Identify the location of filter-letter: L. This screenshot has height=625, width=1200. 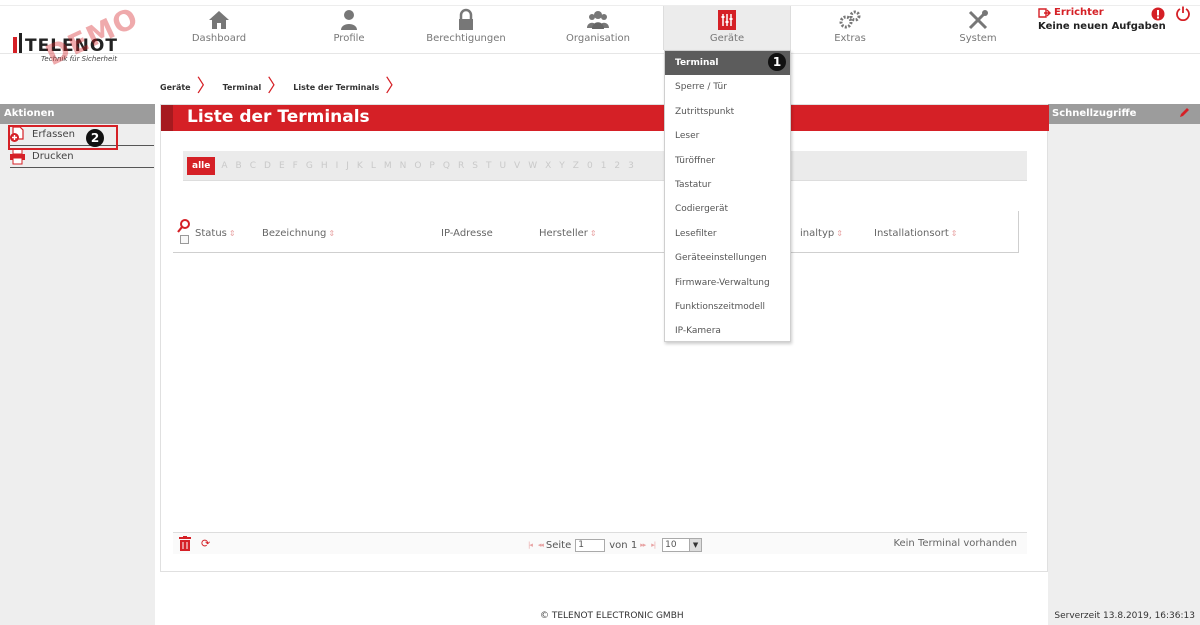
(373, 166).